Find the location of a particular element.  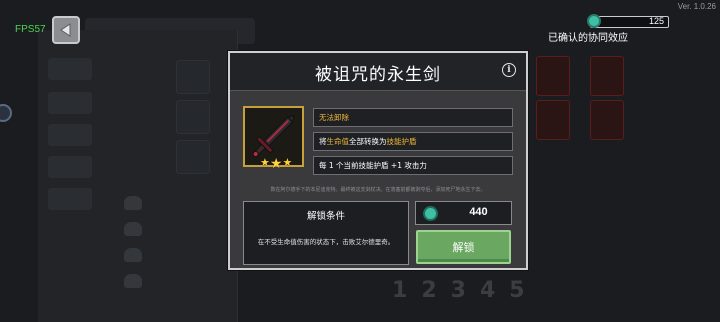

fps-counter: FPS57 is located at coordinates (30, 29).